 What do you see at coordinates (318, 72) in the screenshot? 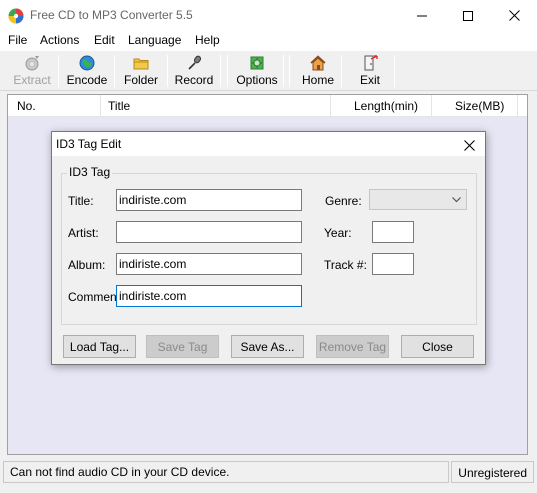
I see `home-button: Home` at bounding box center [318, 72].